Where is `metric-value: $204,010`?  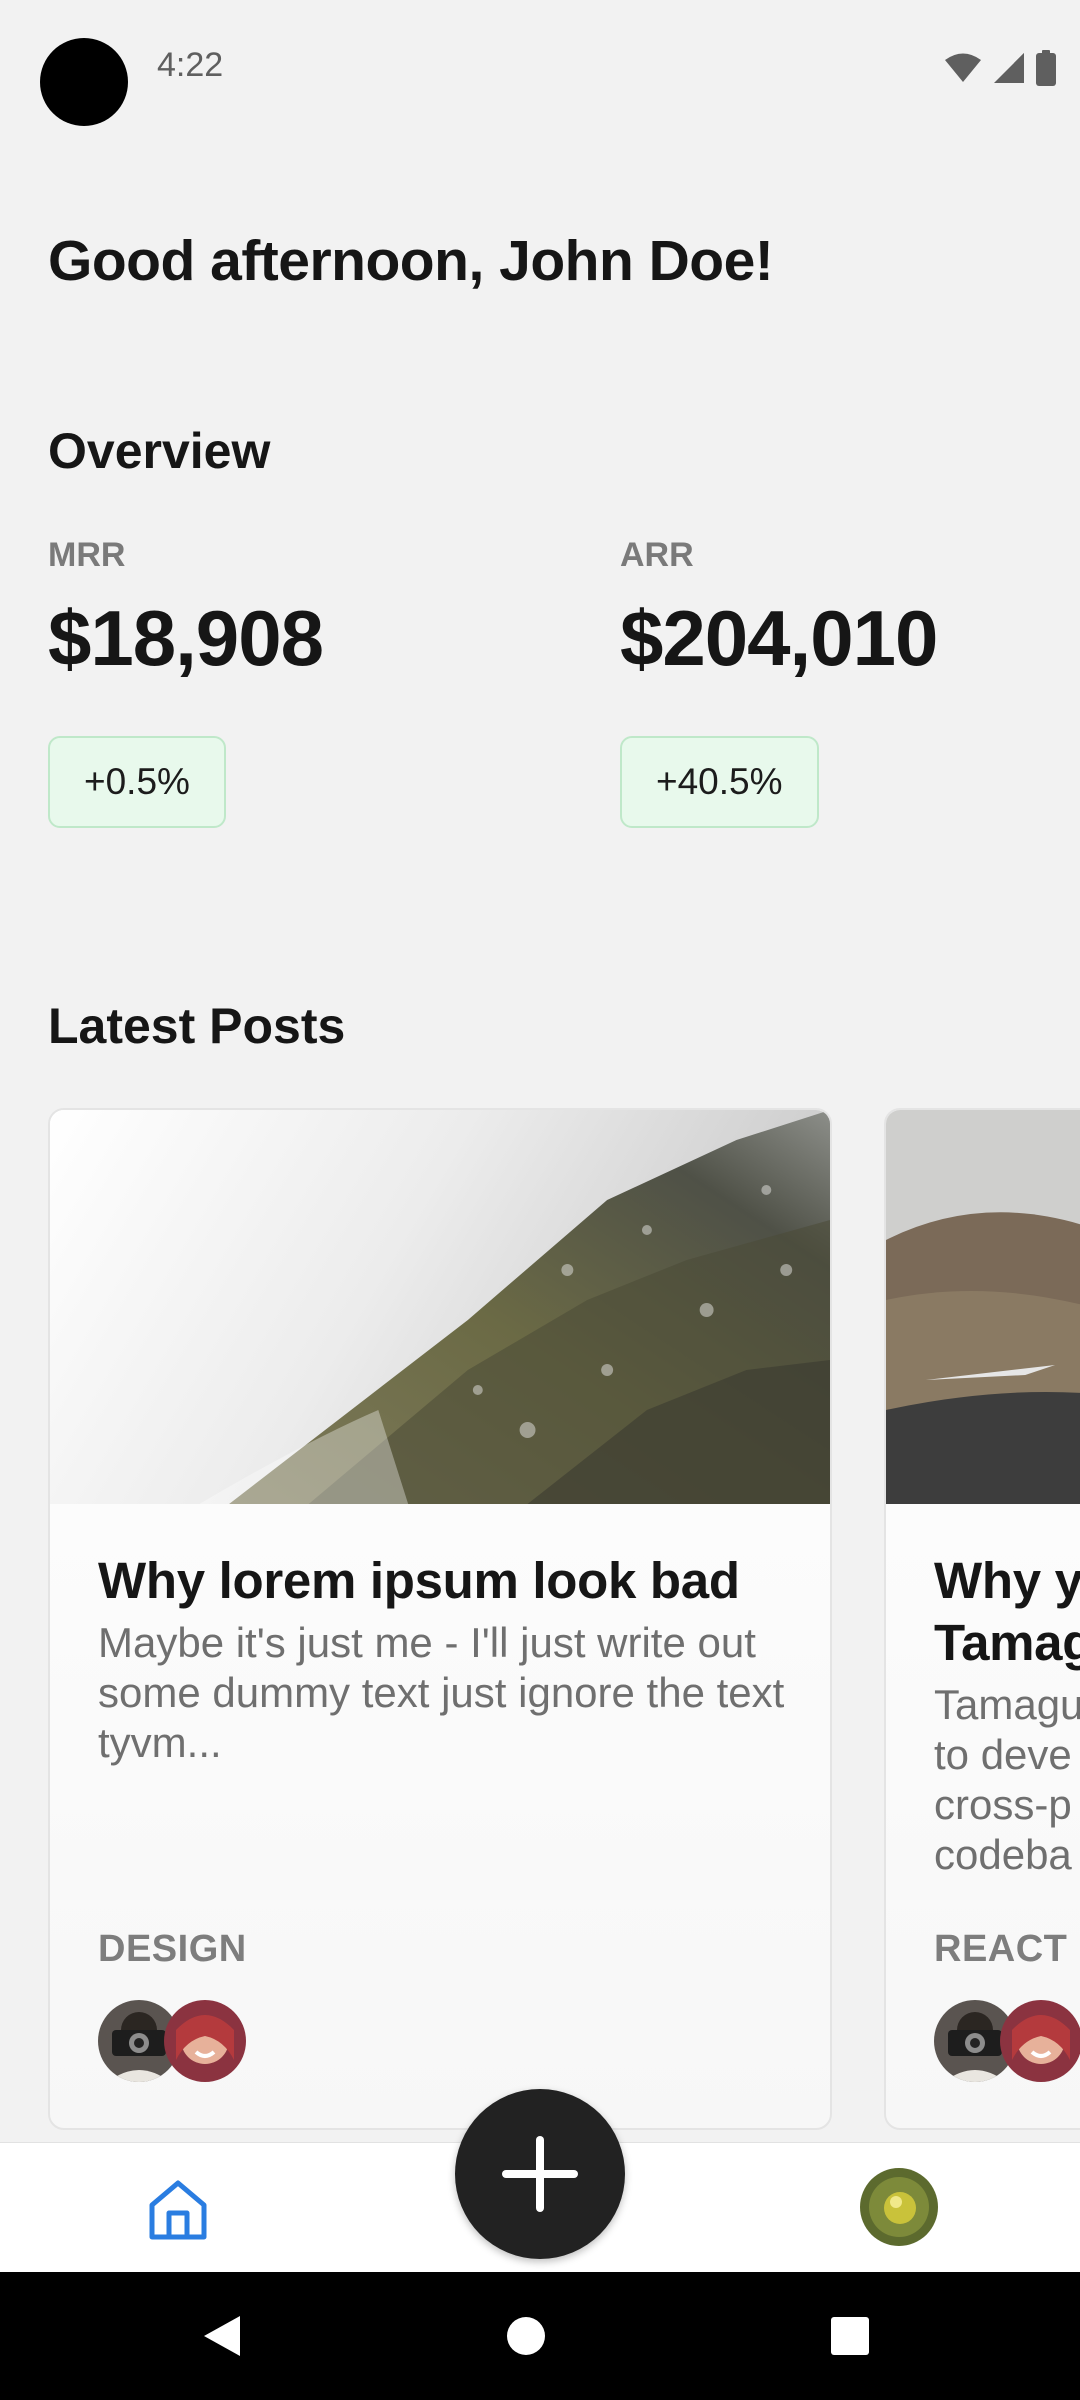
metric-value: $204,010 is located at coordinates (779, 638).